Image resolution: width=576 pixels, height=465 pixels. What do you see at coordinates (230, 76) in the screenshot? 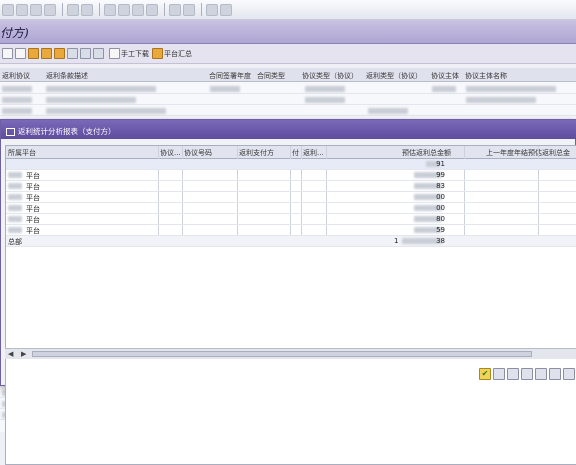
I see `column-header: 合同签署年度` at bounding box center [230, 76].